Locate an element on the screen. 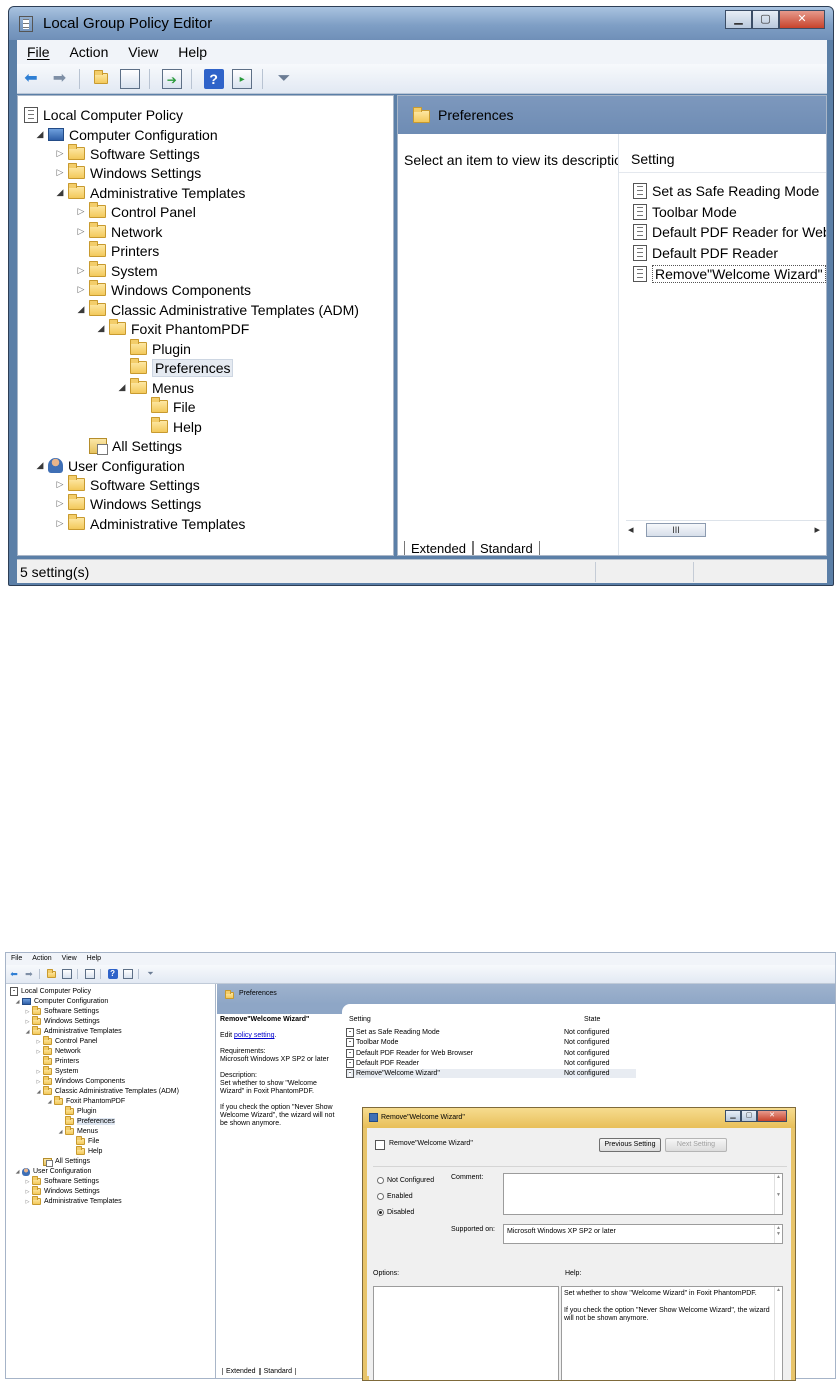  radio-circle is located at coordinates (380, 1180).